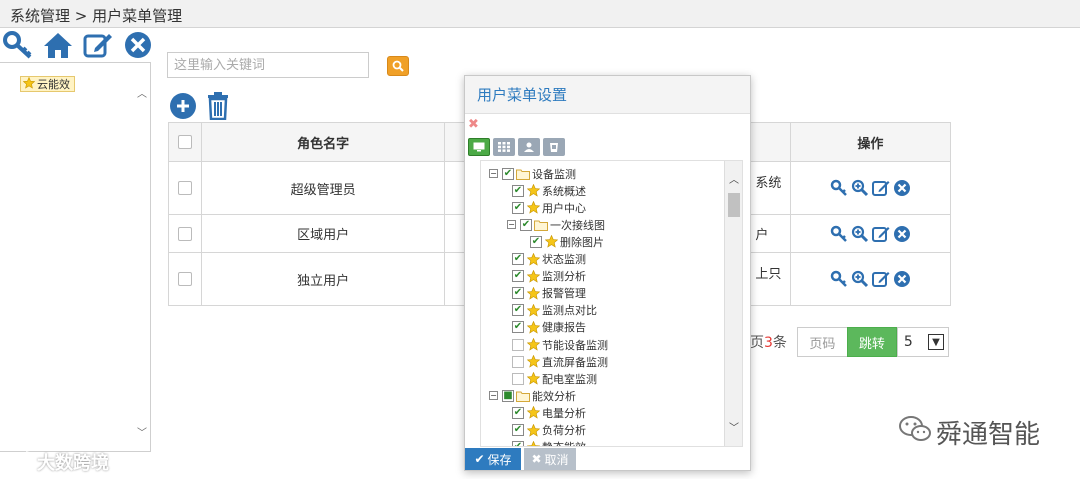 This screenshot has height=479, width=1080. What do you see at coordinates (532, 173) in the screenshot?
I see `tree-node: − ✔ 设备监测` at bounding box center [532, 173].